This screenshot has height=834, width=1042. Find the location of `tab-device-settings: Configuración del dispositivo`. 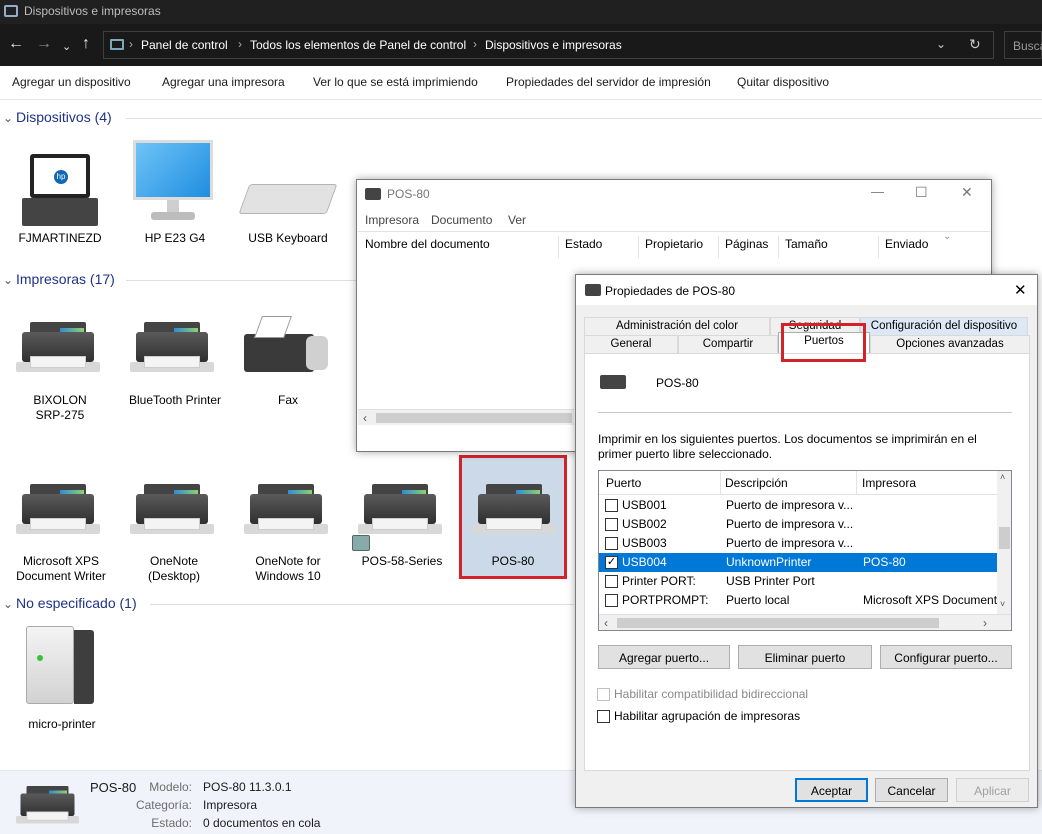

tab-device-settings: Configuración del dispositivo is located at coordinates (944, 326).